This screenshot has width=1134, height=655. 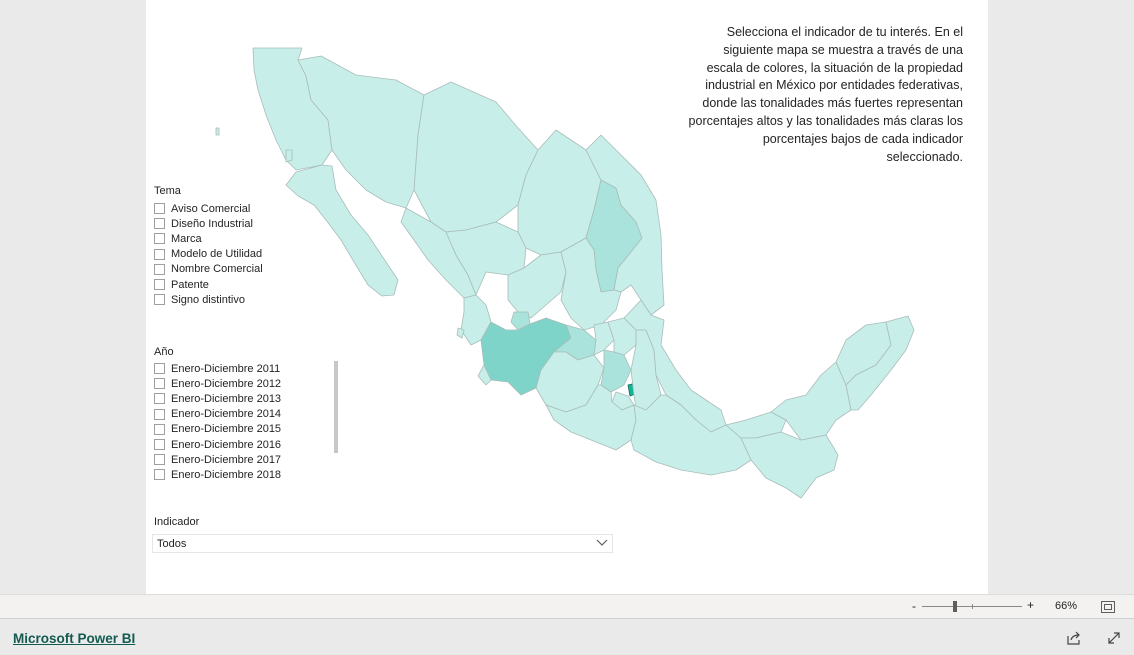 I want to click on anio-option: Enero-Diciembre 2016, so click(x=217, y=444).